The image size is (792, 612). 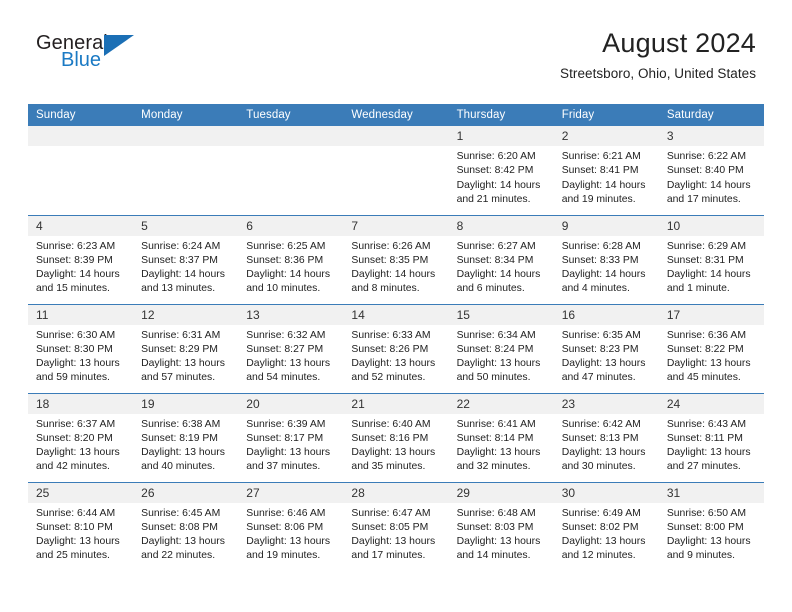 I want to click on sunrise-text: Sunrise: 6:34 AM, so click(x=496, y=335).